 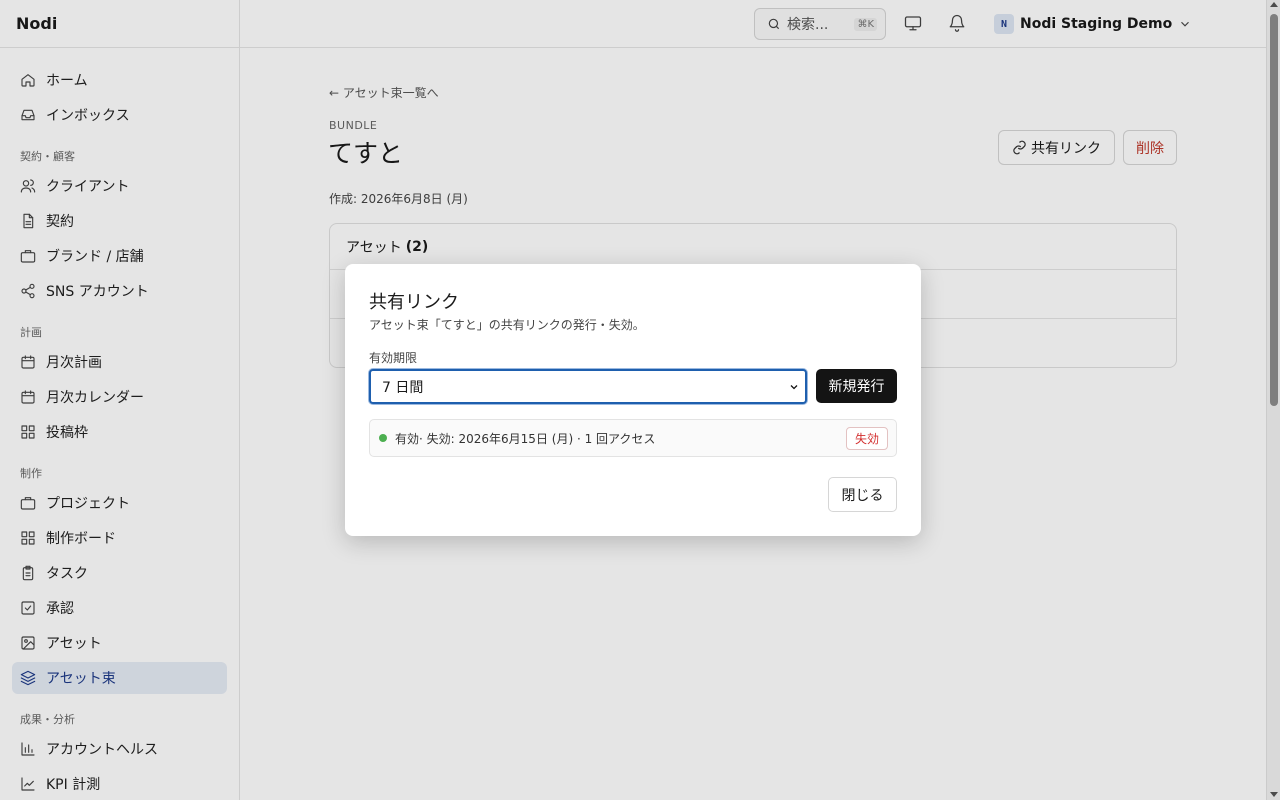 I want to click on issue-link-button: 新規発行, so click(x=856, y=386).